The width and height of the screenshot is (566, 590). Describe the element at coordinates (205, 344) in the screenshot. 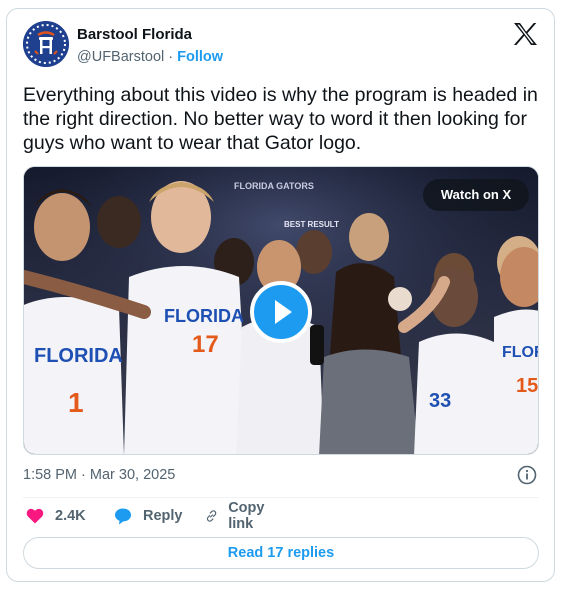

I see `jersey-center-number: 17` at that location.